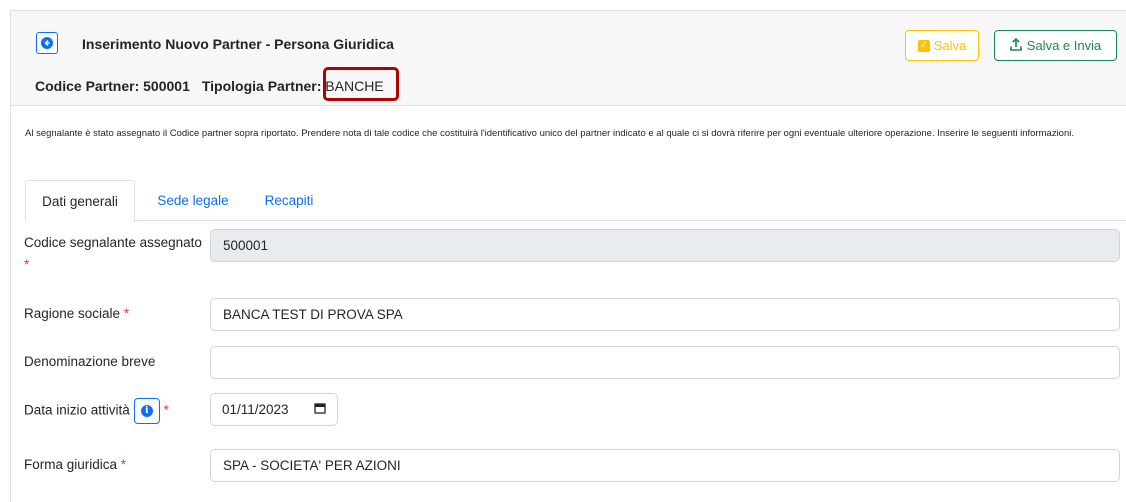  I want to click on tab-bar: Dati generali Sede legale Recapiti, so click(575, 201).